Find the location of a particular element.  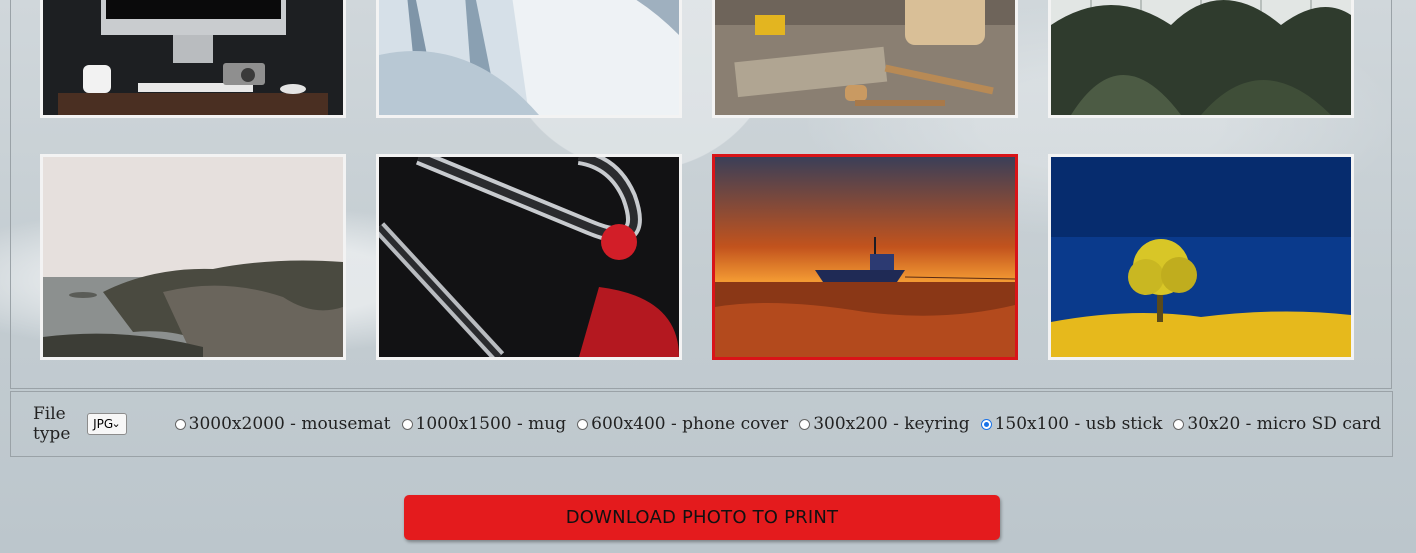

photo-frozen-waterfall is located at coordinates (529, 59).